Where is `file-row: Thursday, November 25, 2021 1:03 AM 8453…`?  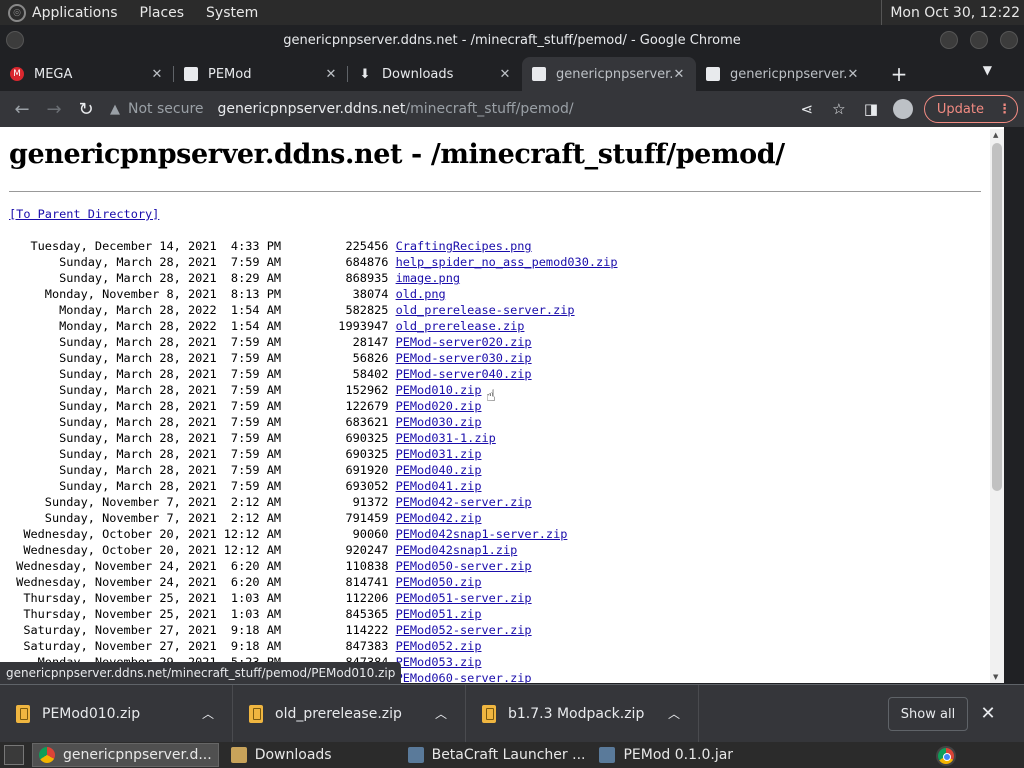 file-row: Thursday, November 25, 2021 1:03 AM 8453… is located at coordinates (245, 614).